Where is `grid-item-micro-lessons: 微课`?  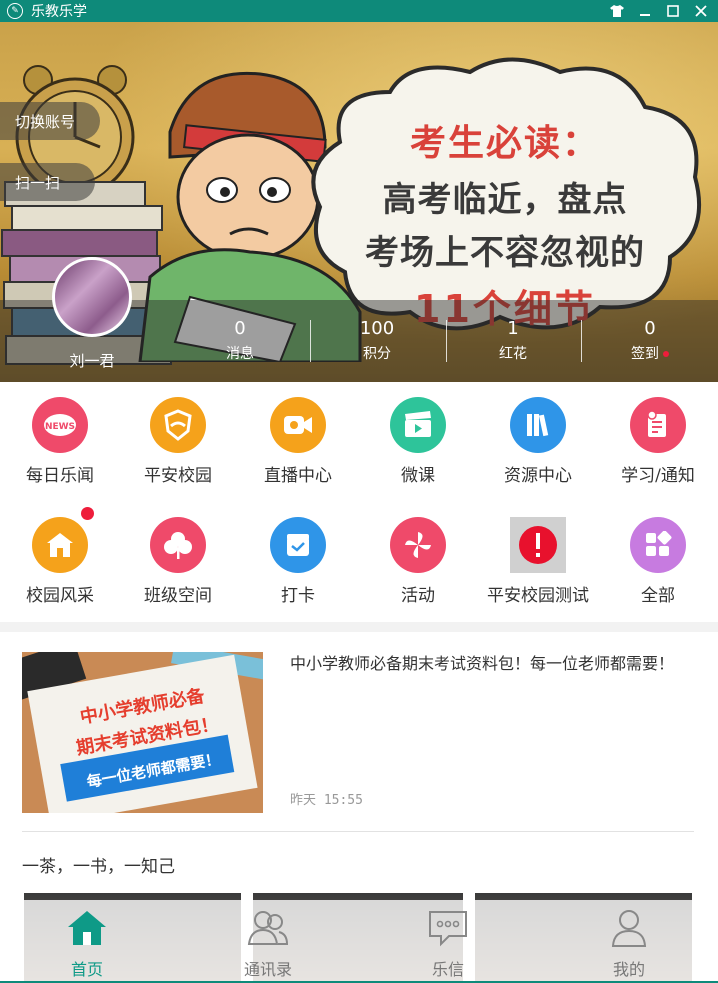
grid-item-micro-lessons: 微课 is located at coordinates (418, 441).